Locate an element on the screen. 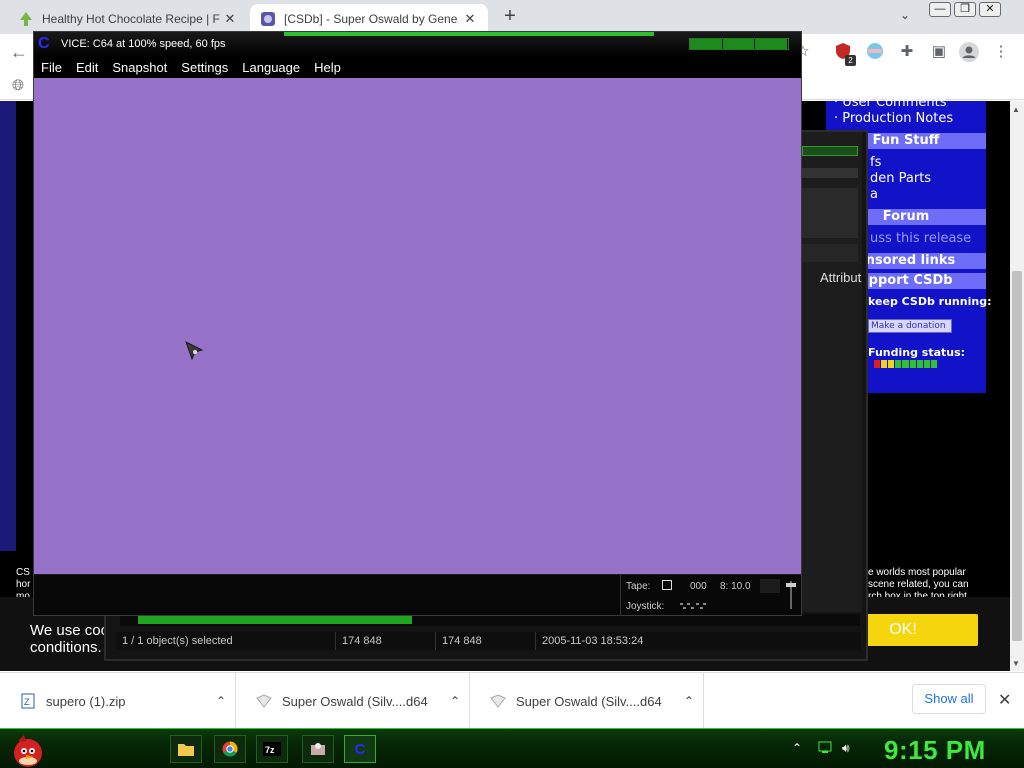 Image resolution: width=1024 pixels, height=768 pixels. menu-edit: Edit is located at coordinates (87, 67).